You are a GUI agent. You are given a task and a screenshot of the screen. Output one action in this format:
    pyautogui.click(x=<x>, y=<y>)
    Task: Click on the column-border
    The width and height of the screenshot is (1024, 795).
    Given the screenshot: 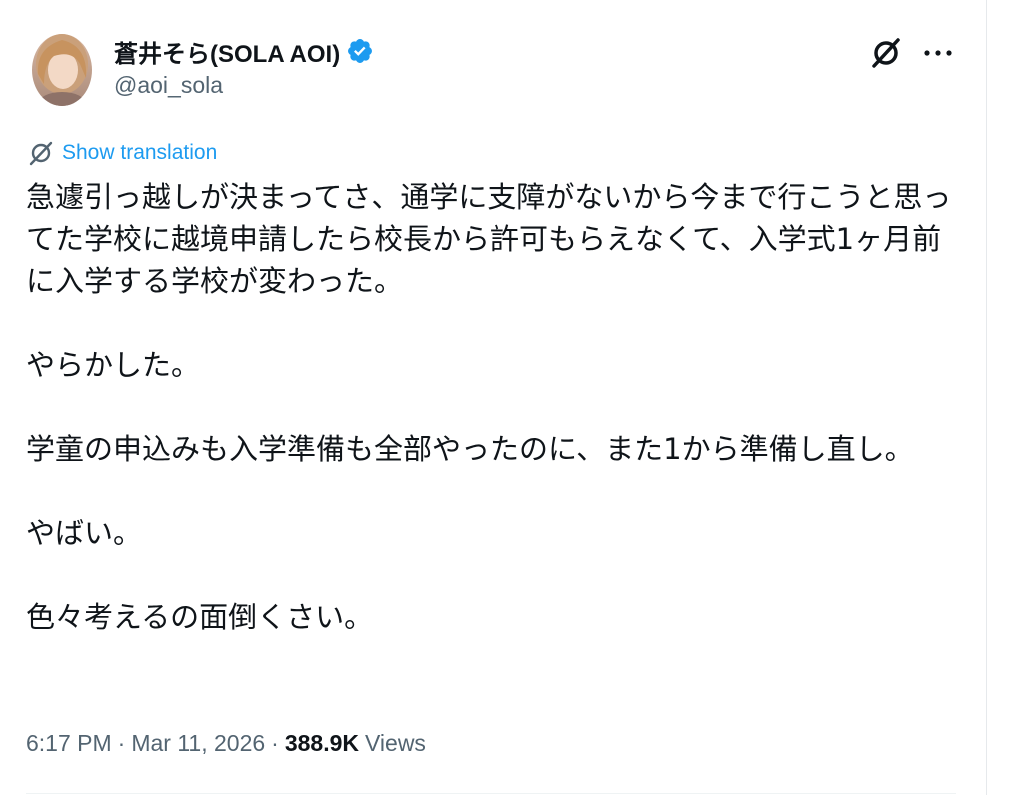 What is the action you would take?
    pyautogui.click(x=986, y=397)
    